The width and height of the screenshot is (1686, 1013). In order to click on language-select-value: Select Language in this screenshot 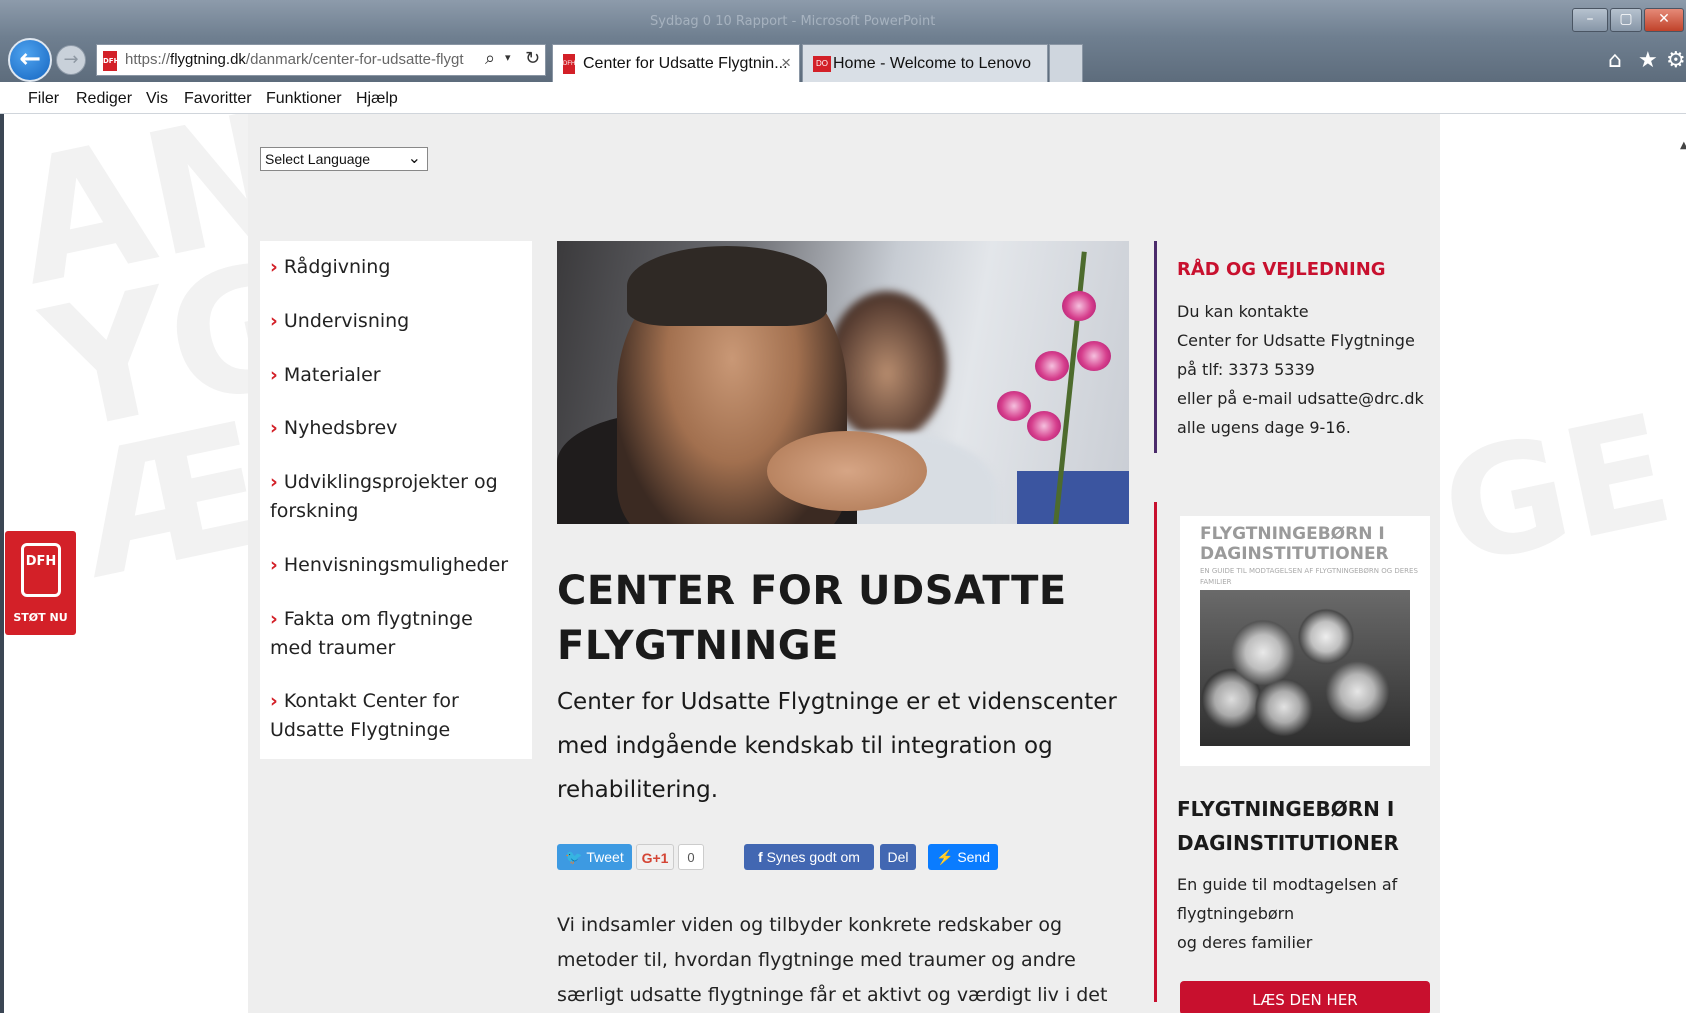, I will do `click(318, 159)`.